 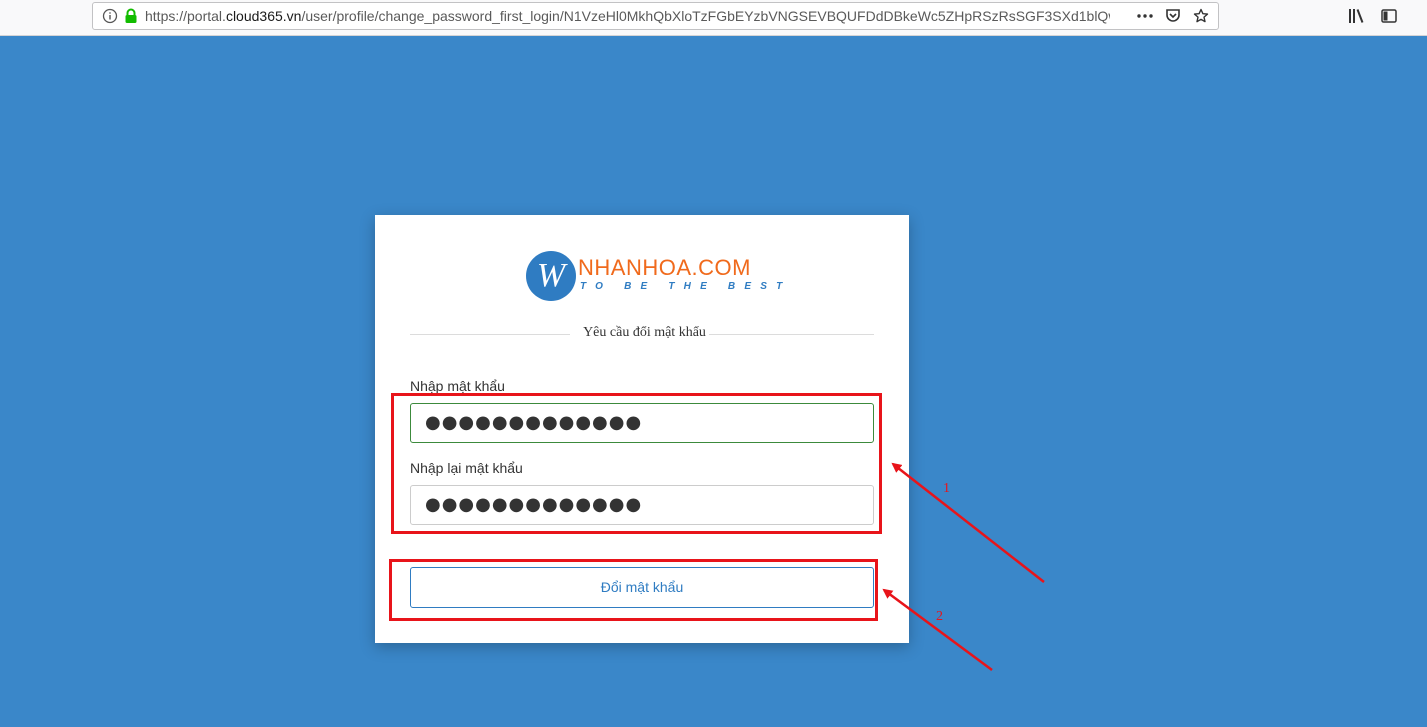 I want to click on url-prefix: https://portal., so click(x=185, y=16).